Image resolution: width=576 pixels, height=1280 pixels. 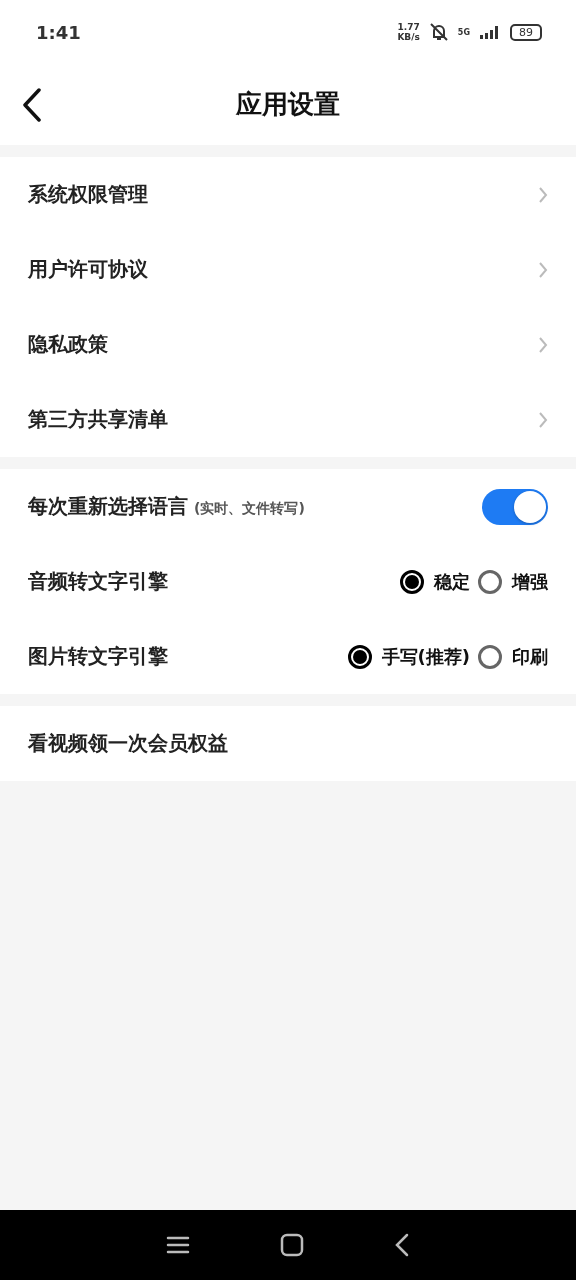 What do you see at coordinates (513, 656) in the screenshot?
I see `radio-option: 印刷` at bounding box center [513, 656].